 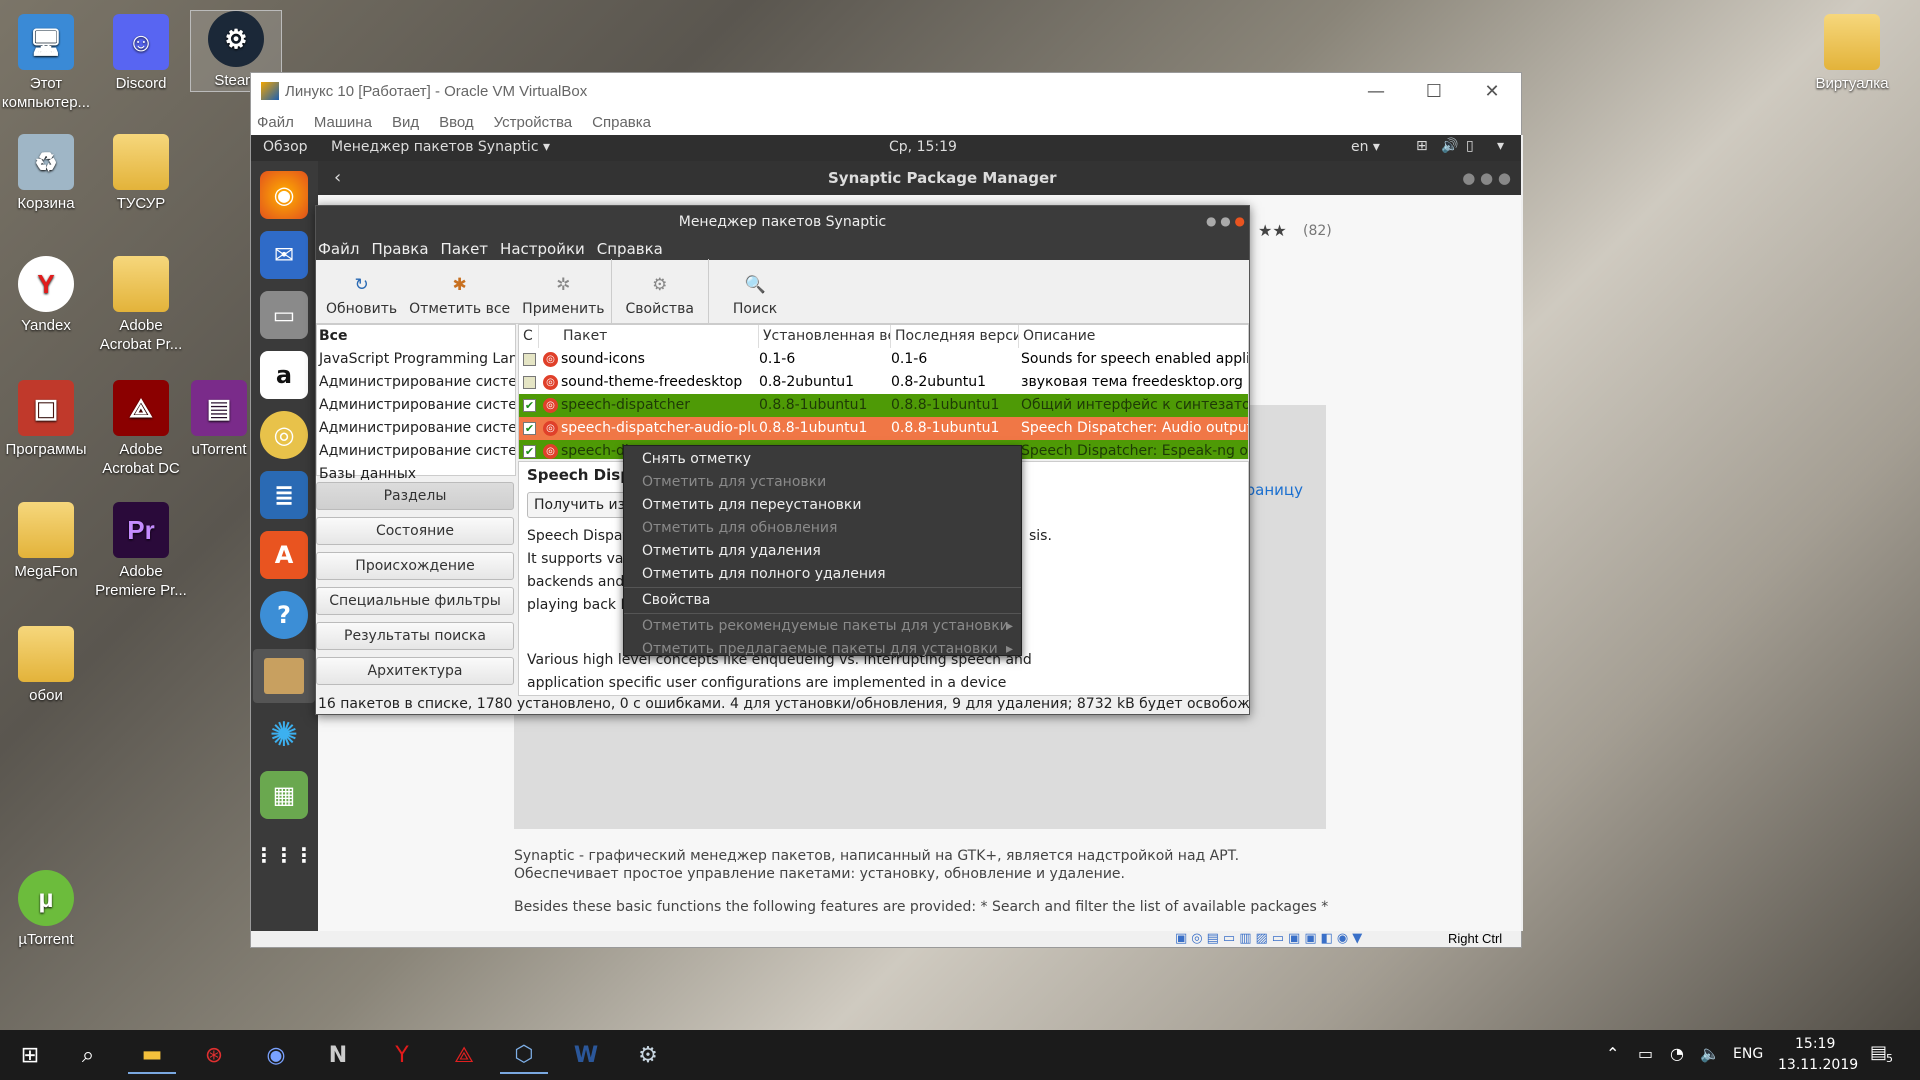 What do you see at coordinates (1612, 1053) in the screenshot?
I see `tray-chevron-up-icon: ⌃` at bounding box center [1612, 1053].